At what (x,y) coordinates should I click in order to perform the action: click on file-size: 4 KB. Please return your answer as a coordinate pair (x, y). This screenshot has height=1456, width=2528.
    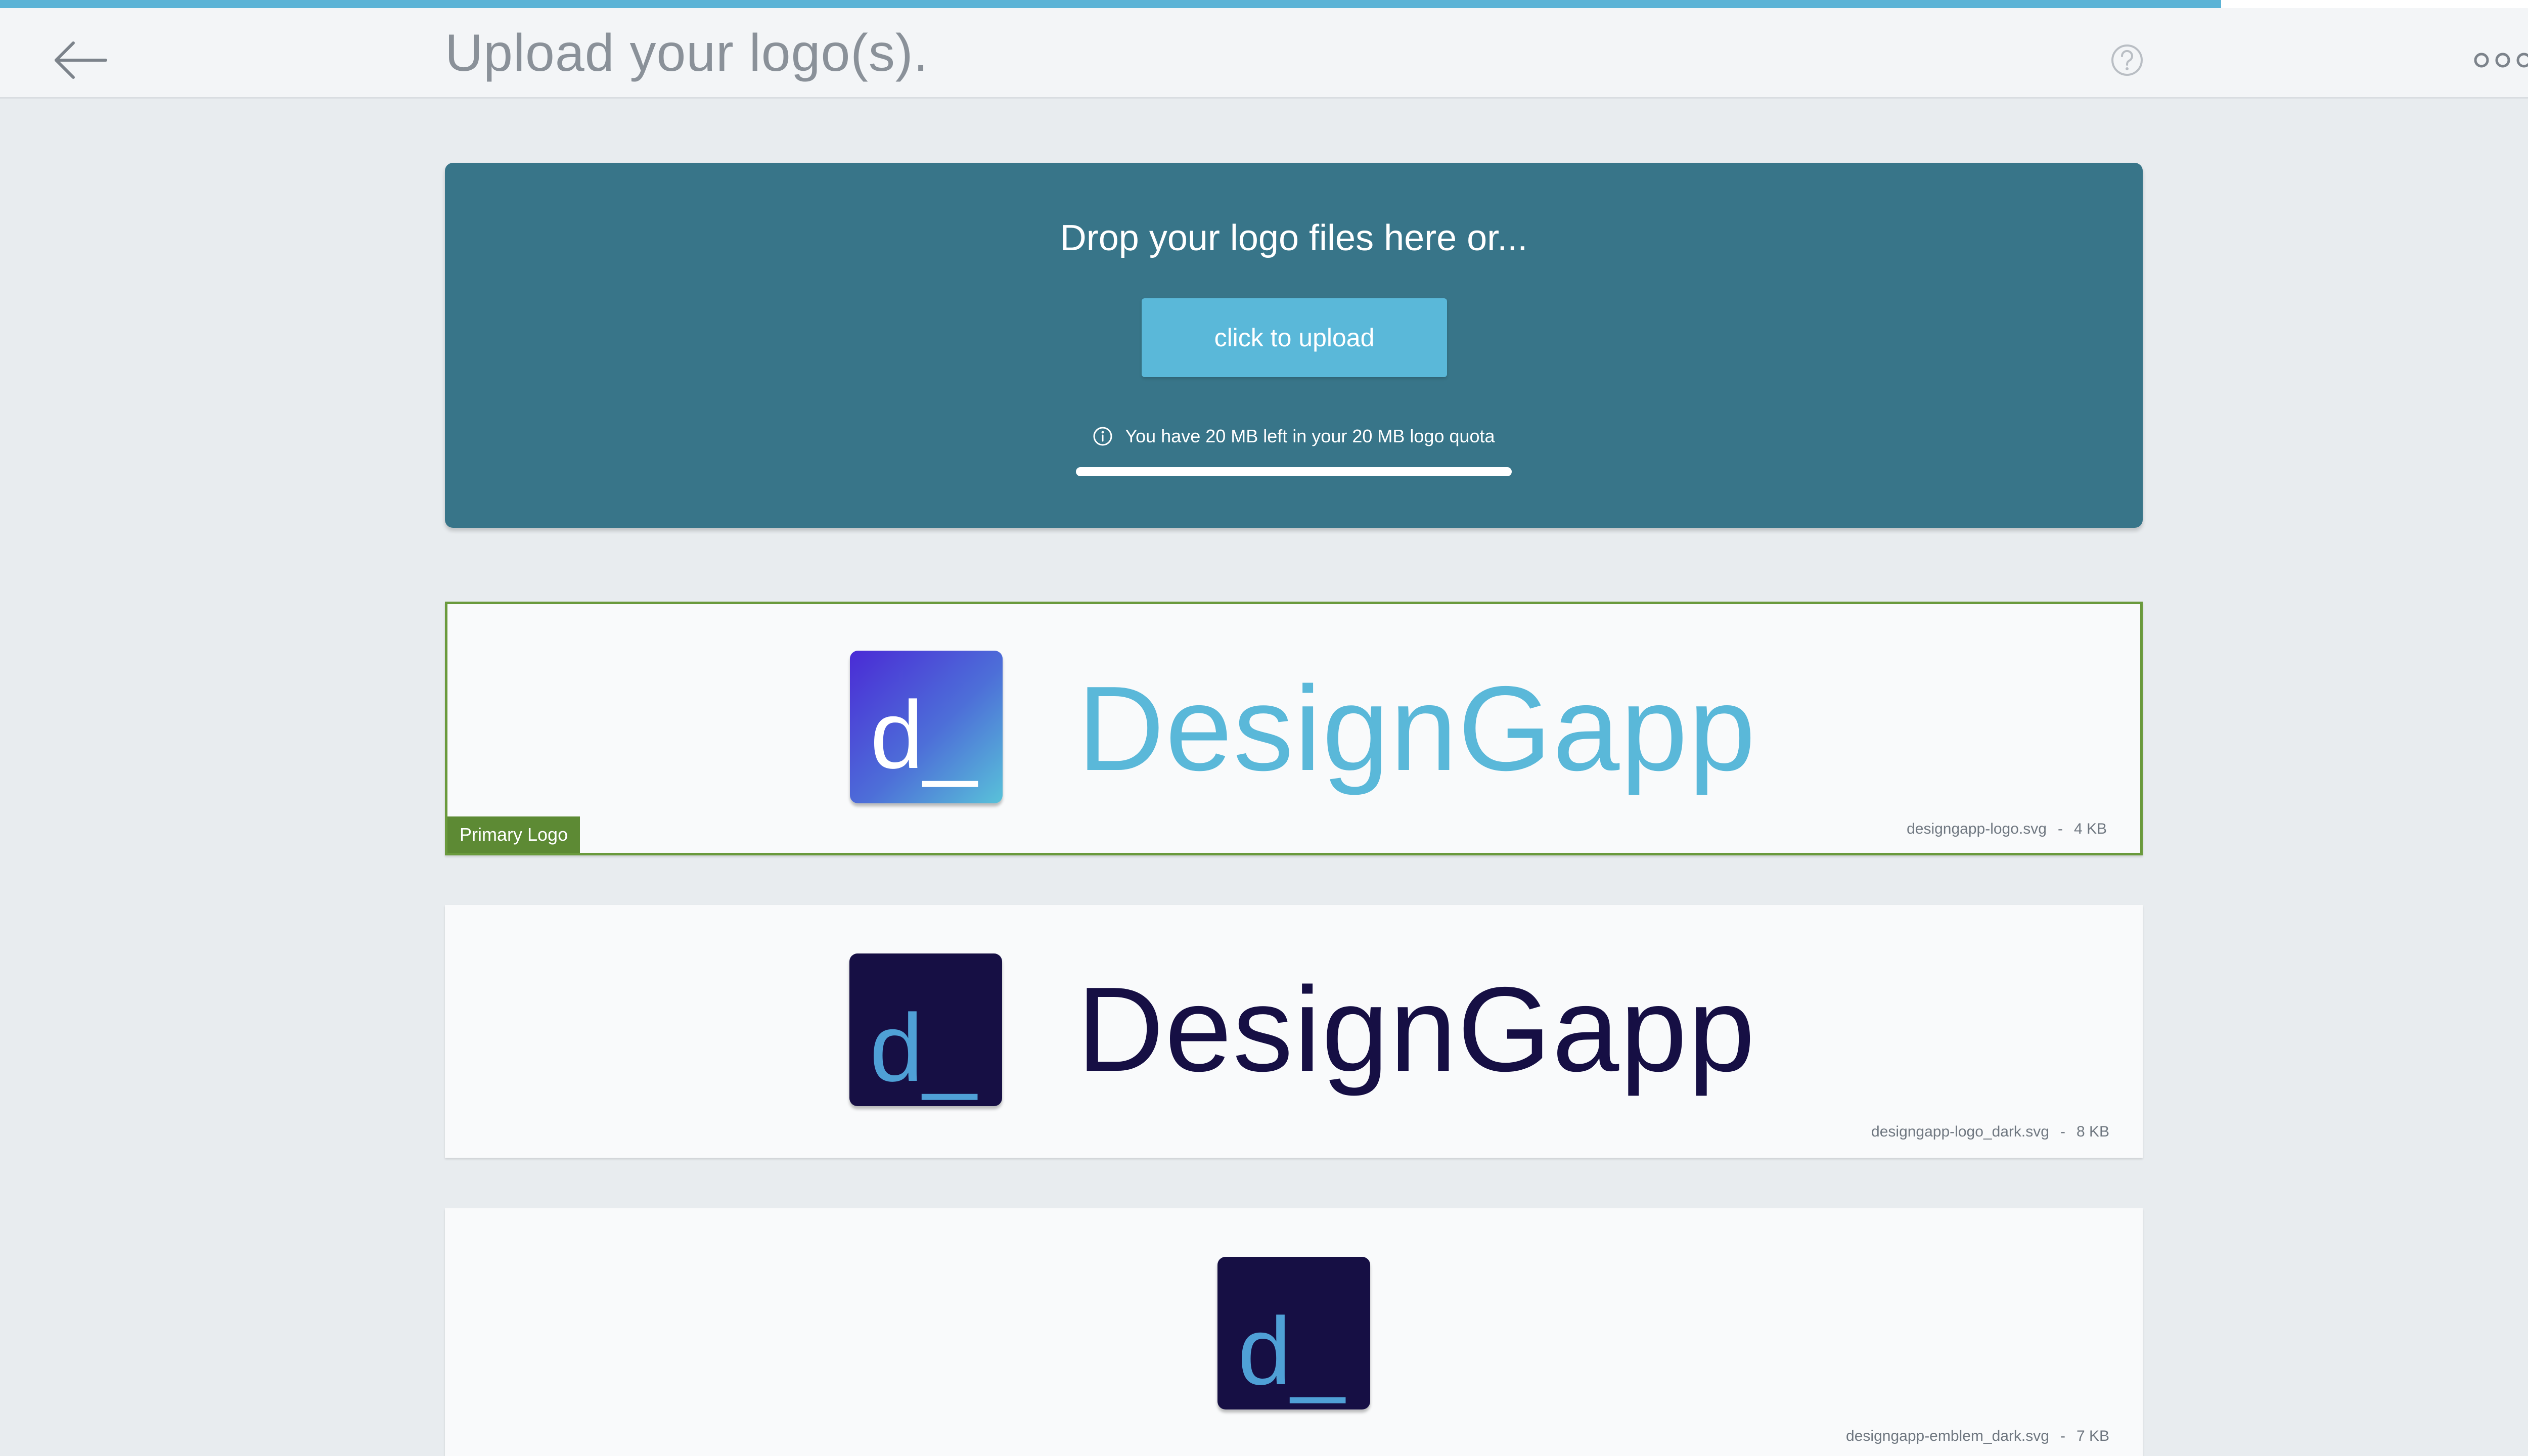
    Looking at the image, I should click on (2090, 829).